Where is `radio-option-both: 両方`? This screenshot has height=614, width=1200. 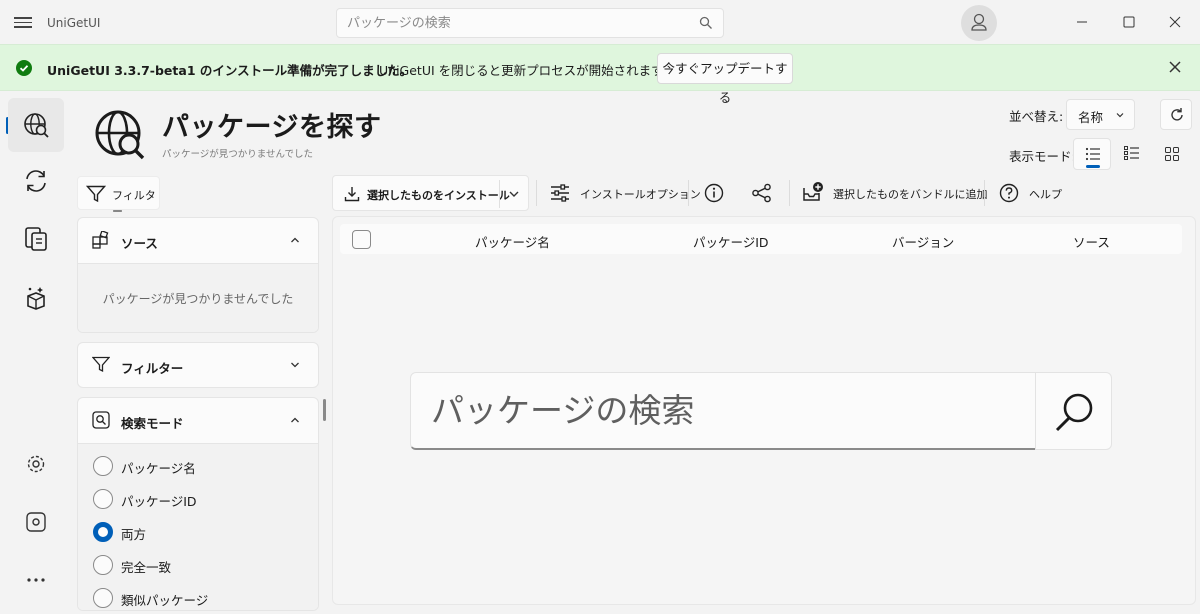 radio-option-both: 両方 is located at coordinates (198, 530).